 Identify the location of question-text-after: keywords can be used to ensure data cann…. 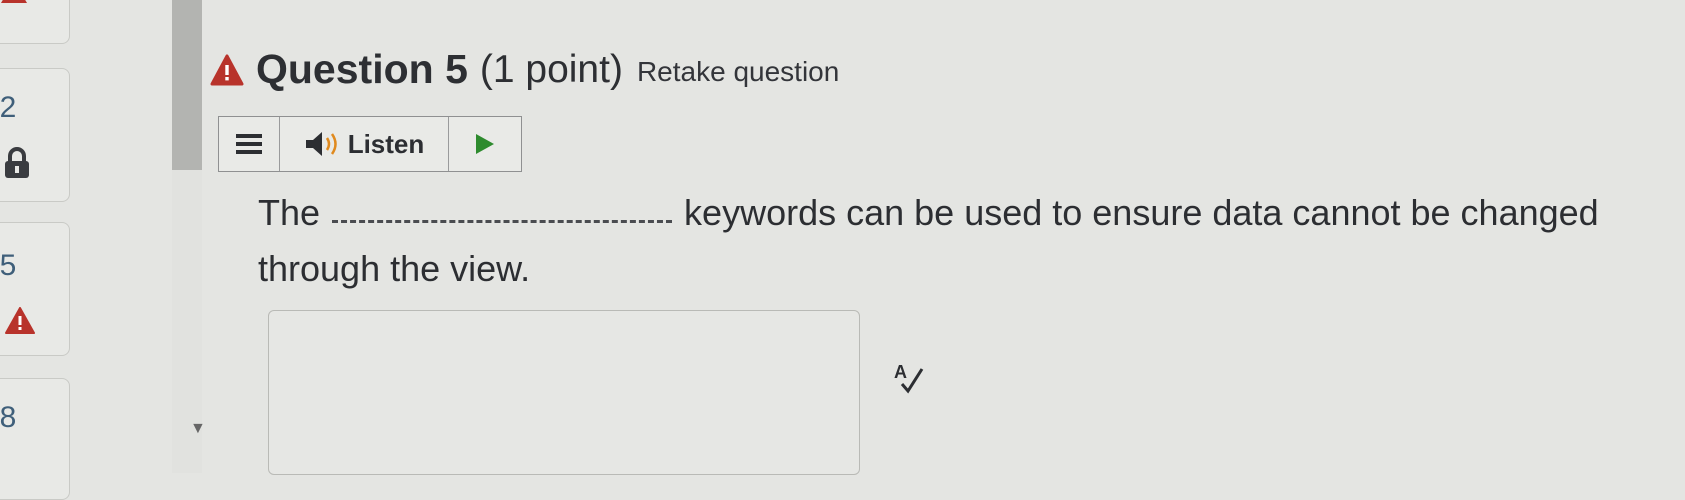
(1141, 212).